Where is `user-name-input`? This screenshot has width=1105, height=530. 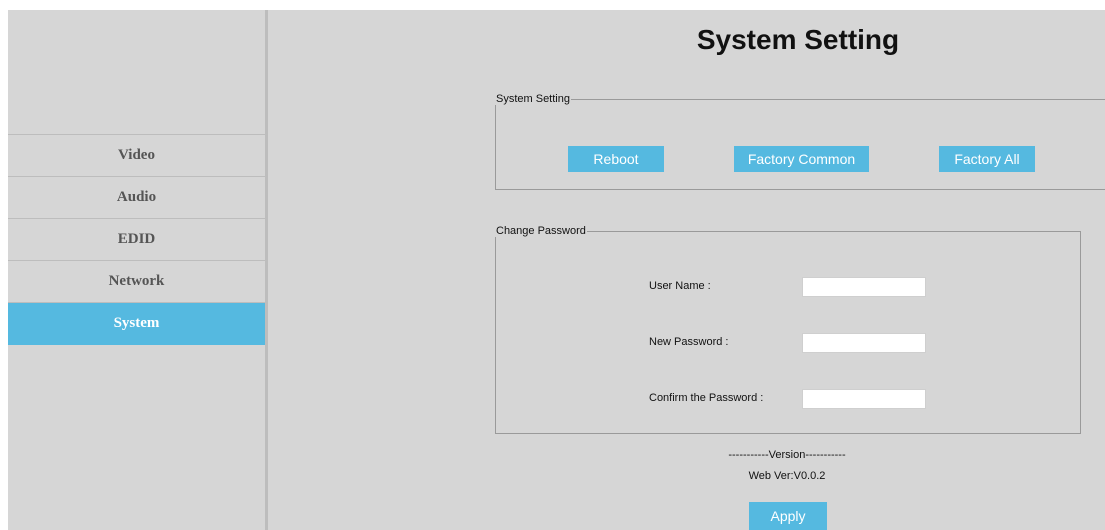
user-name-input is located at coordinates (864, 287).